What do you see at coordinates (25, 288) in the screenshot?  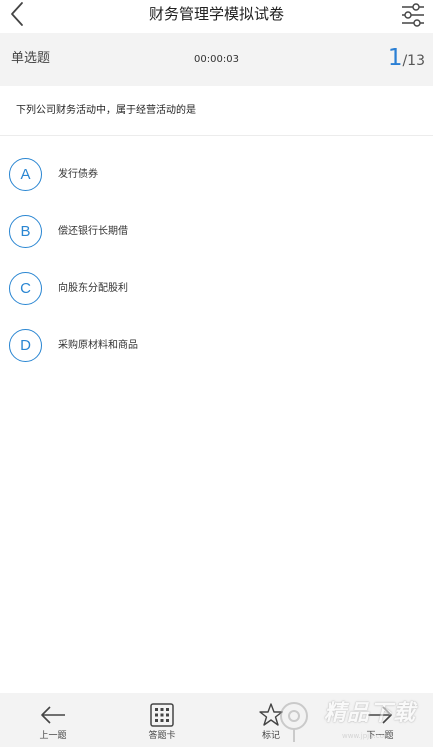 I see `option-letter-badge: C` at bounding box center [25, 288].